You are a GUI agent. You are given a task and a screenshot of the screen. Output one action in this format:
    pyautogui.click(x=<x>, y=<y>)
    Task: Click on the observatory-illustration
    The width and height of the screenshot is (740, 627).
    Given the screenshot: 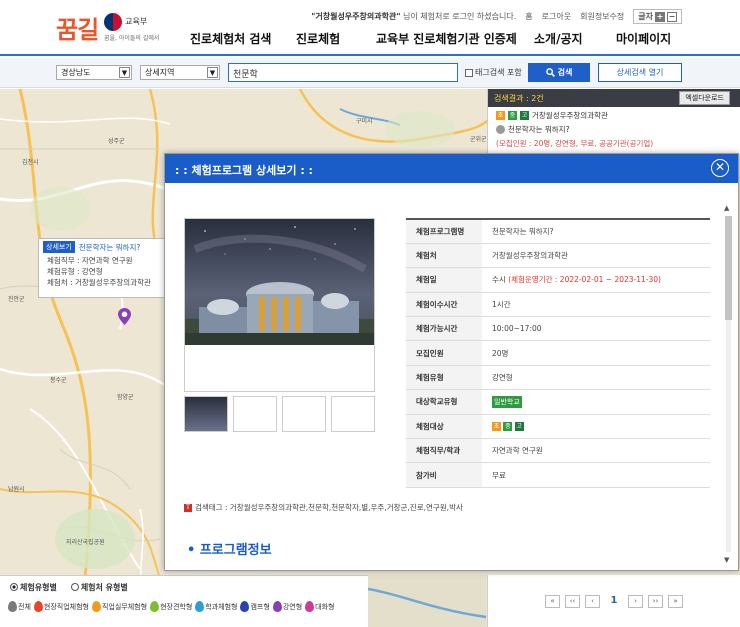 What is the action you would take?
    pyautogui.click(x=279, y=285)
    